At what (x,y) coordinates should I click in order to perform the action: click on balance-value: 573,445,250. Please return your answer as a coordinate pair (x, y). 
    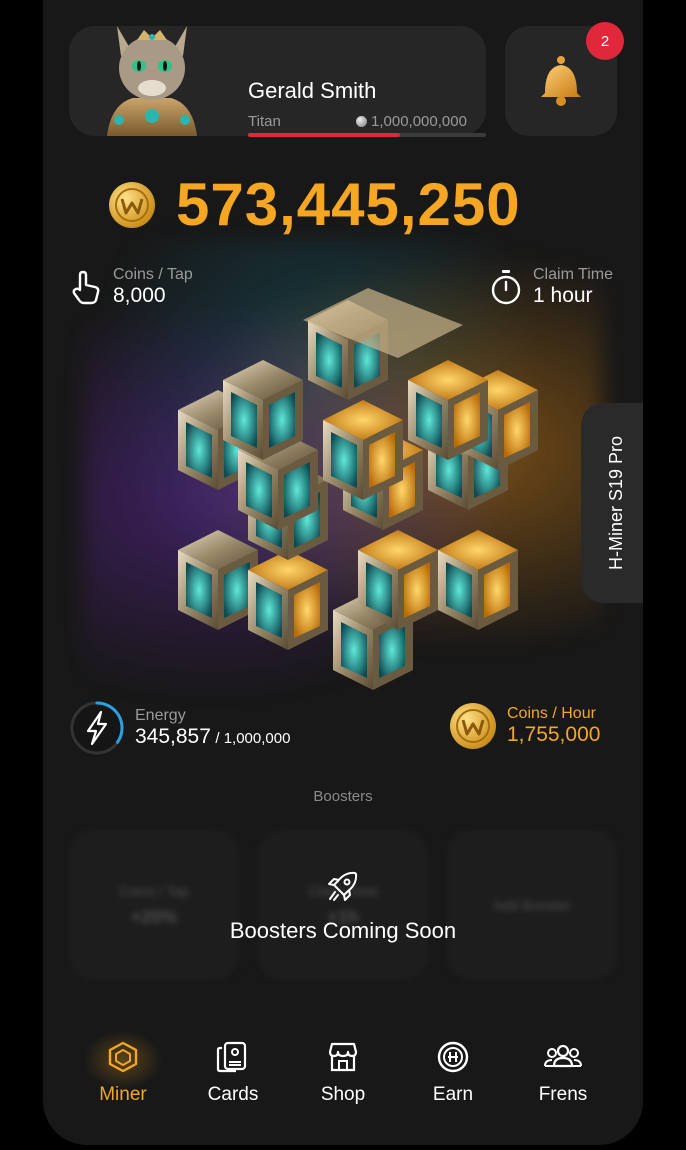
    Looking at the image, I should click on (348, 204).